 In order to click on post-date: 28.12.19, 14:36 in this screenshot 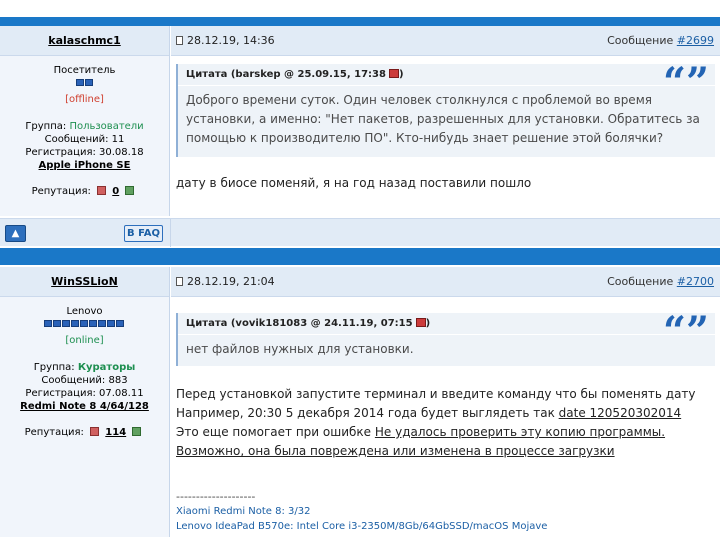, I will do `click(225, 41)`.